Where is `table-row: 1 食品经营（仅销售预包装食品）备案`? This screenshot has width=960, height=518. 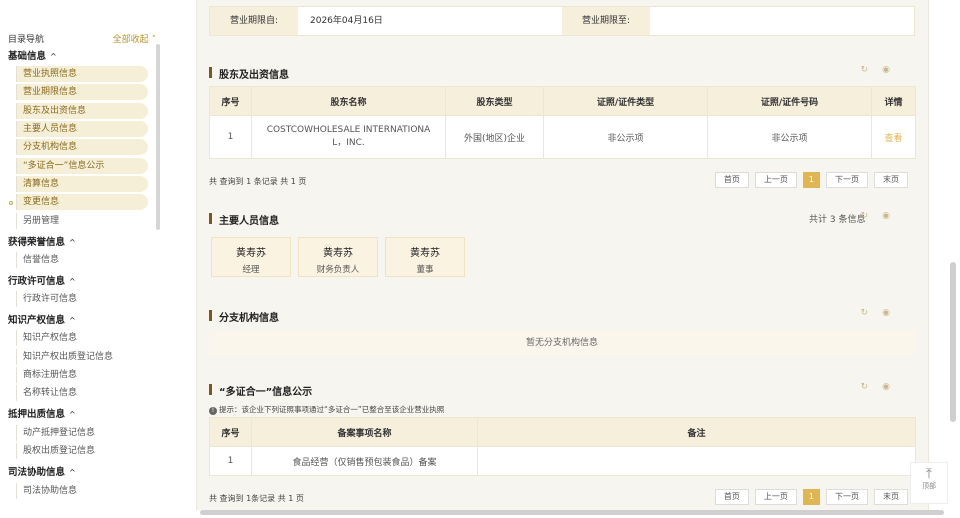
table-row: 1 食品经营（仅销售预包装食品）备案 is located at coordinates (562, 461).